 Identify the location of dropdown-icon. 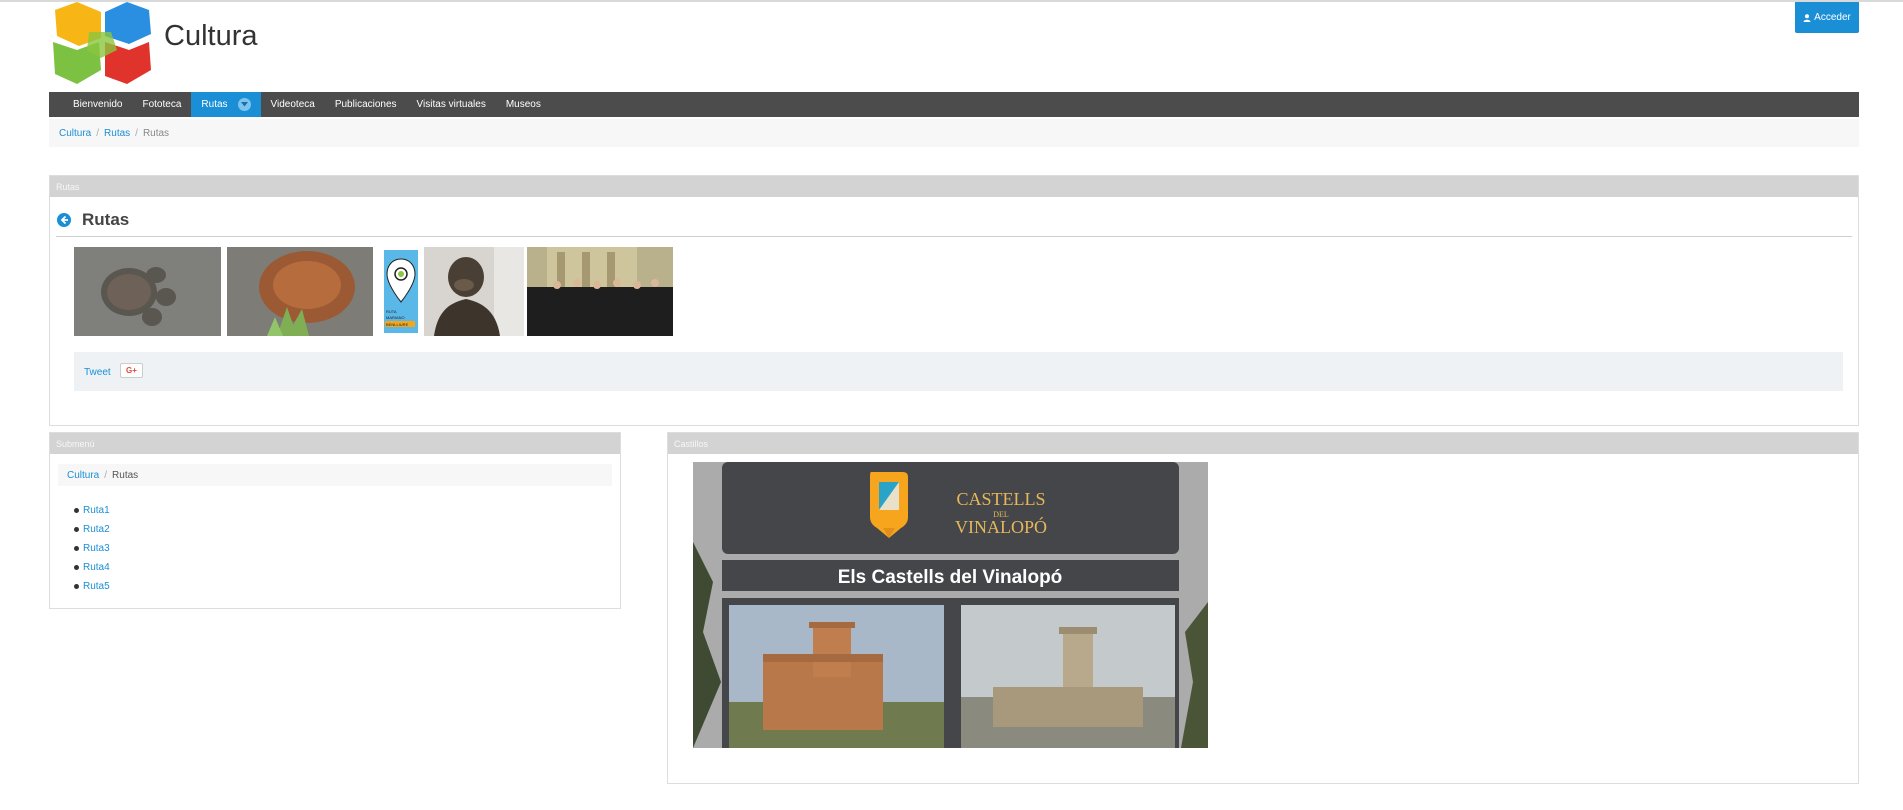
(244, 104).